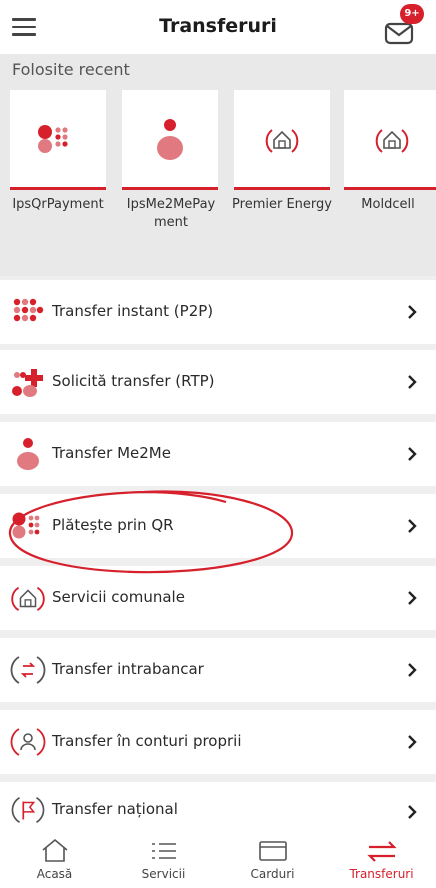 The image size is (436, 888). I want to click on list-item-label: Transfer în conturi proprii, so click(147, 741).